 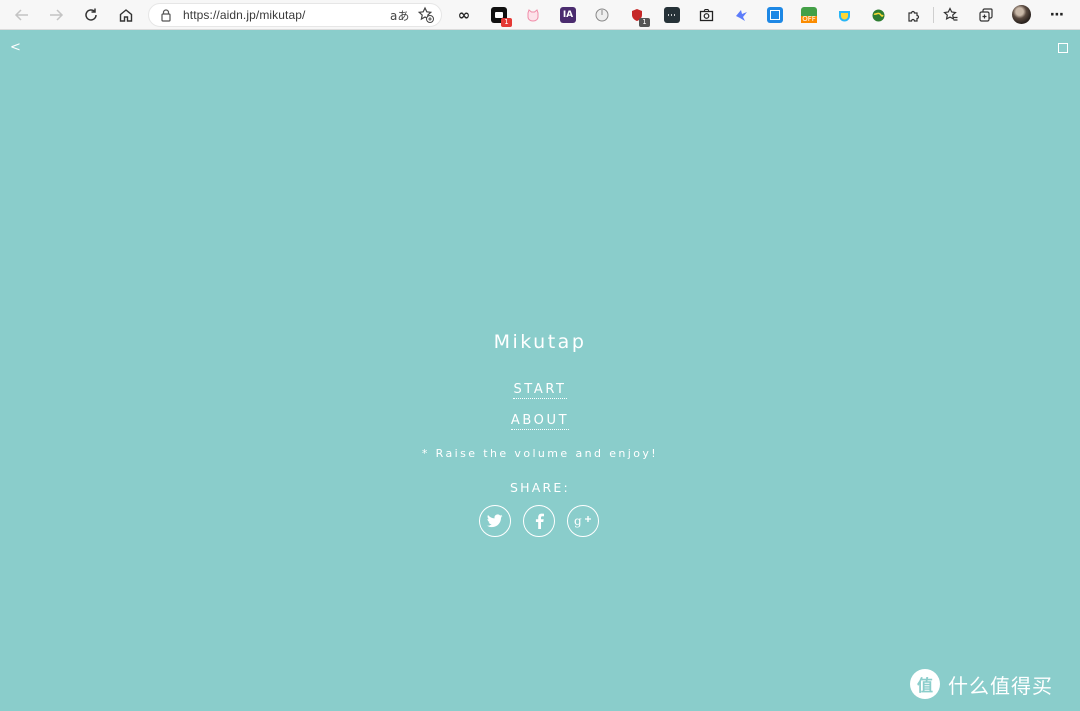 I want to click on read-aloud-icon: aあ, so click(x=399, y=15).